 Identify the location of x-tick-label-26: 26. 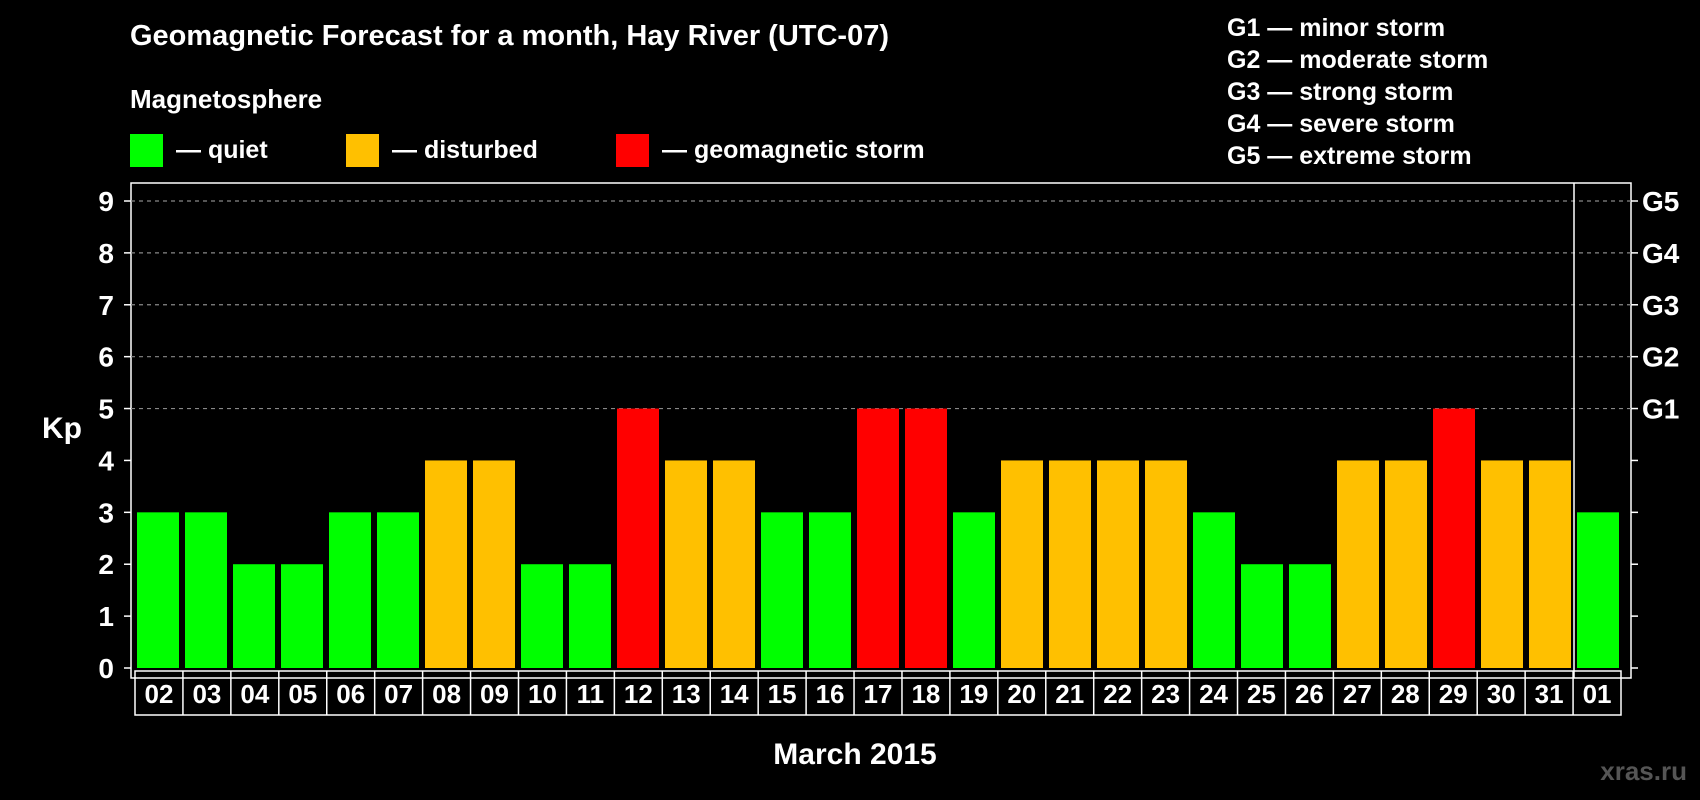
(1309, 694).